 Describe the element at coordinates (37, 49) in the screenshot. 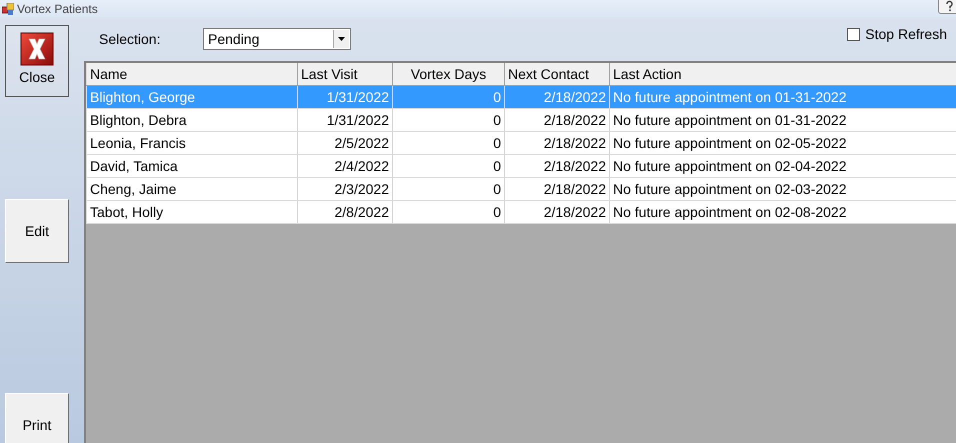

I see `close-icon` at that location.